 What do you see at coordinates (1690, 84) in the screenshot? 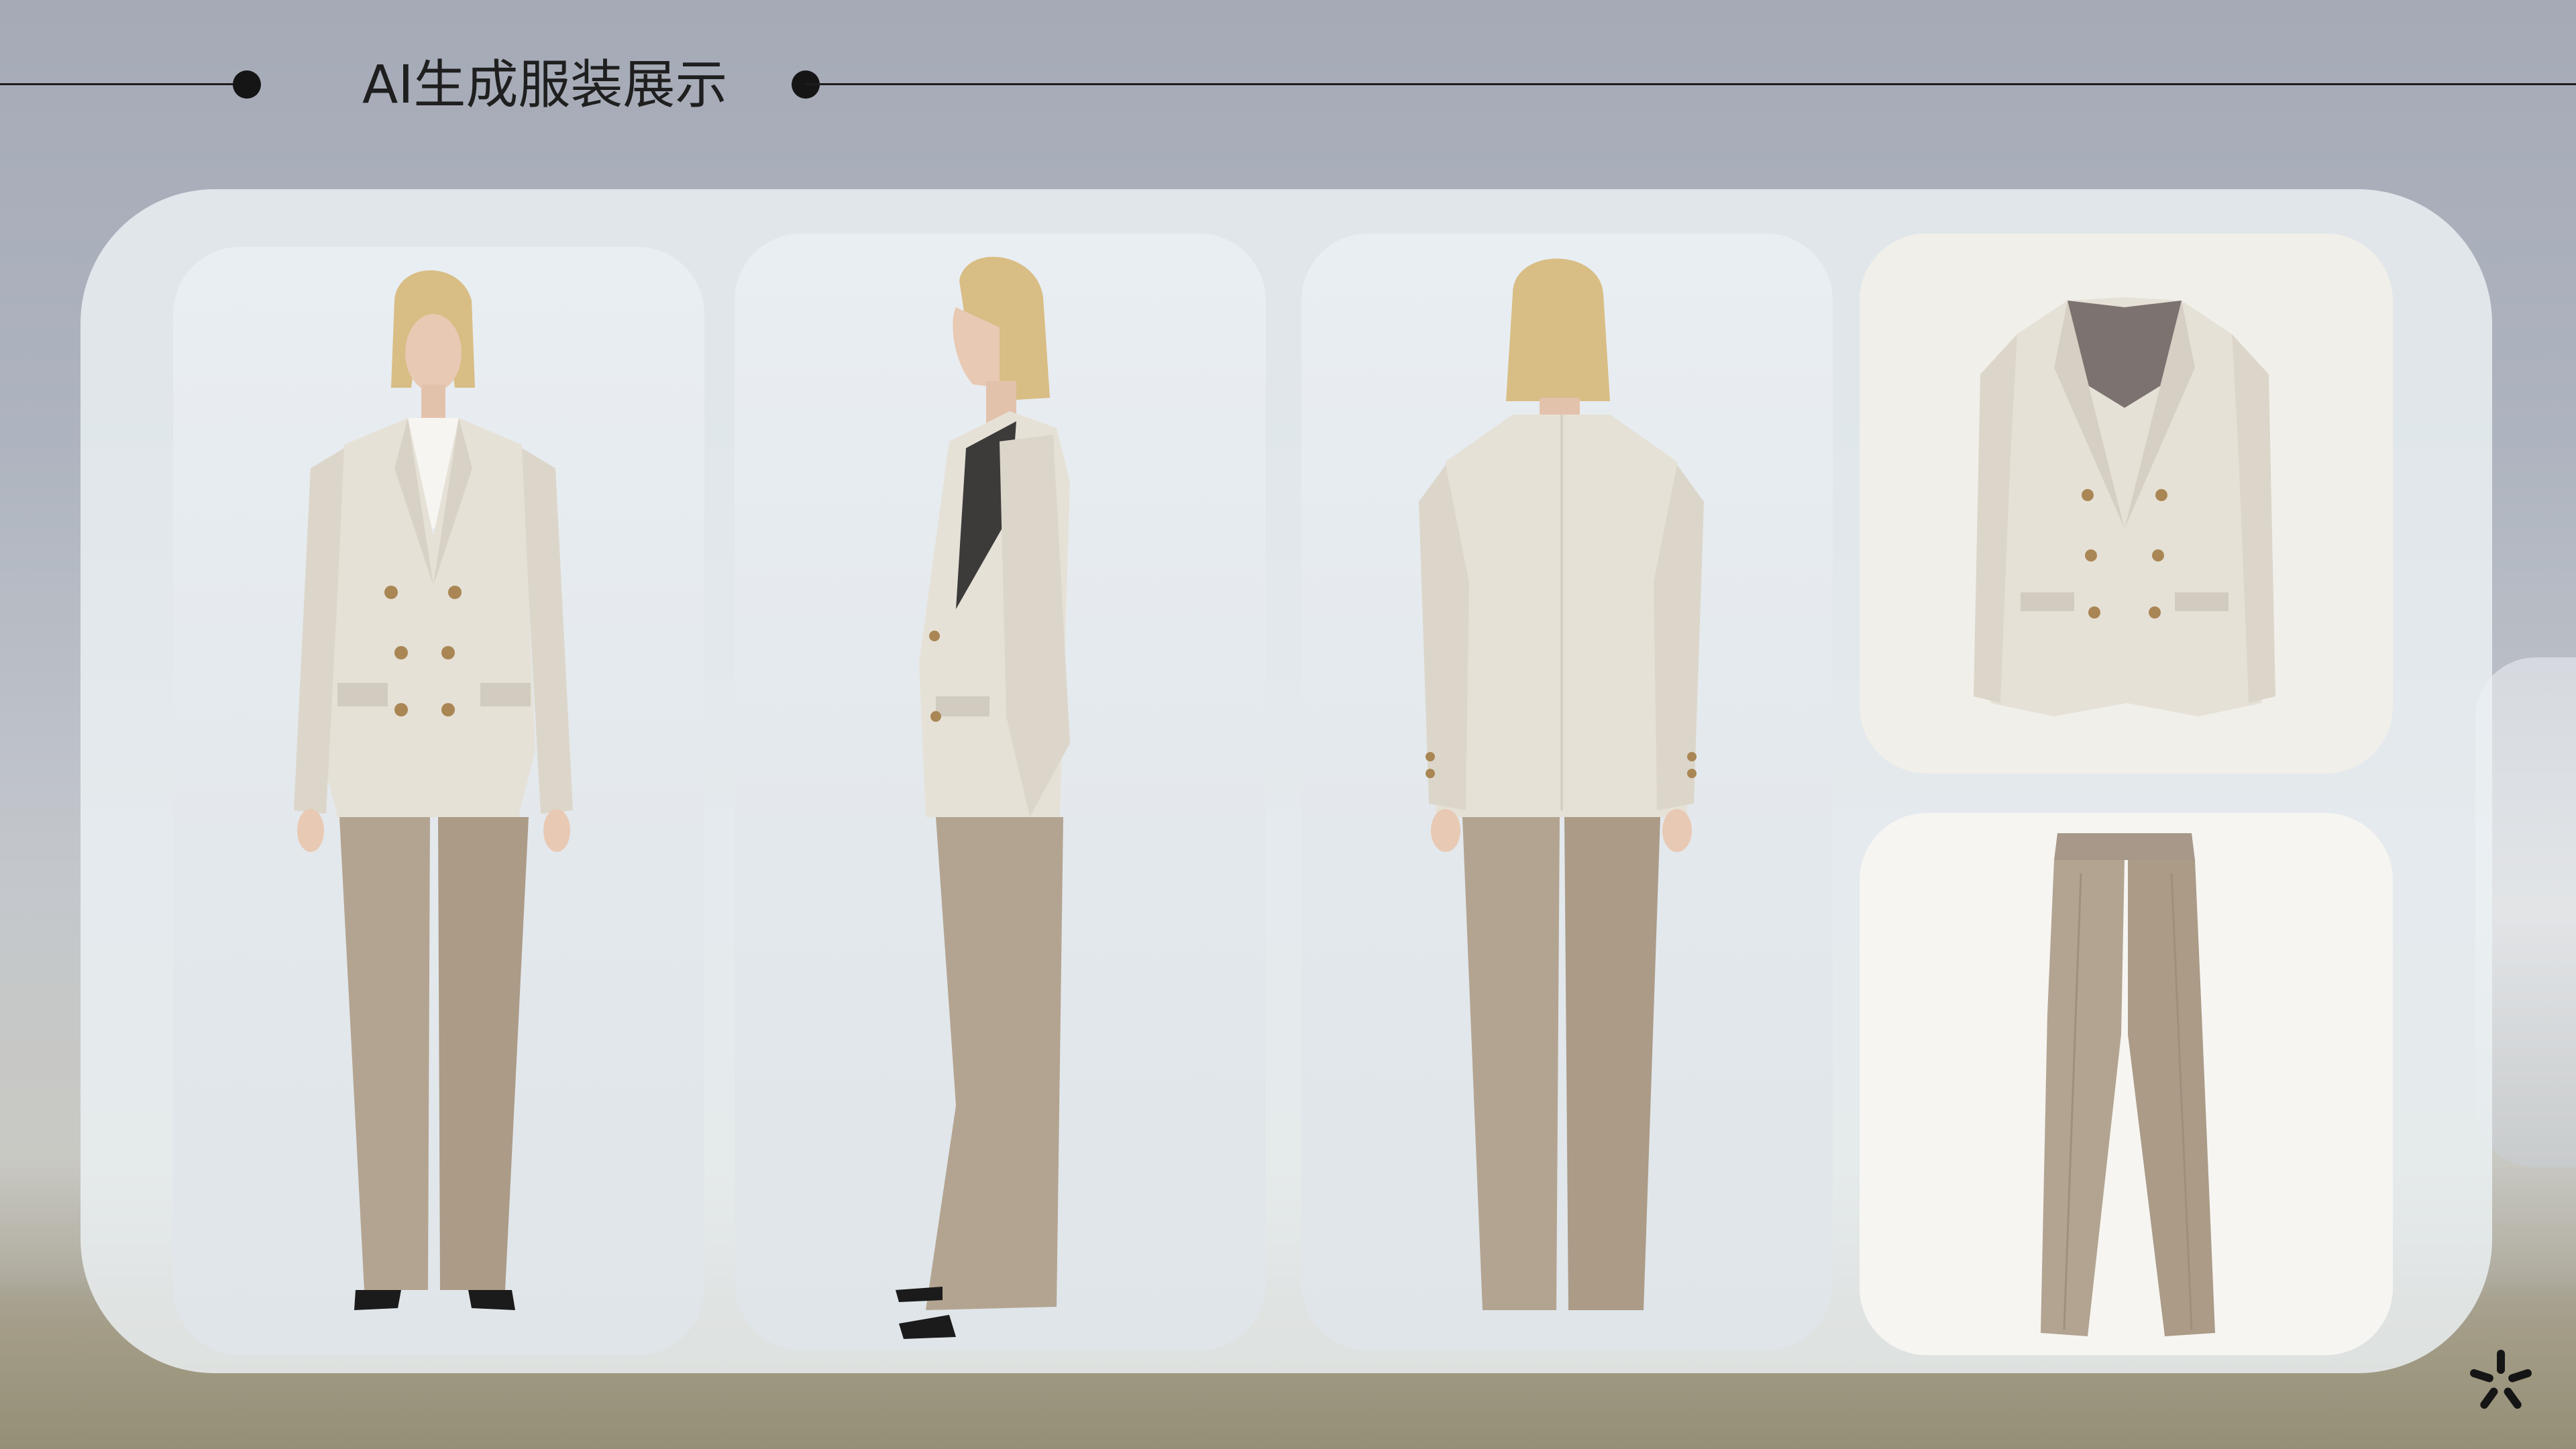
I see `header-line-right` at bounding box center [1690, 84].